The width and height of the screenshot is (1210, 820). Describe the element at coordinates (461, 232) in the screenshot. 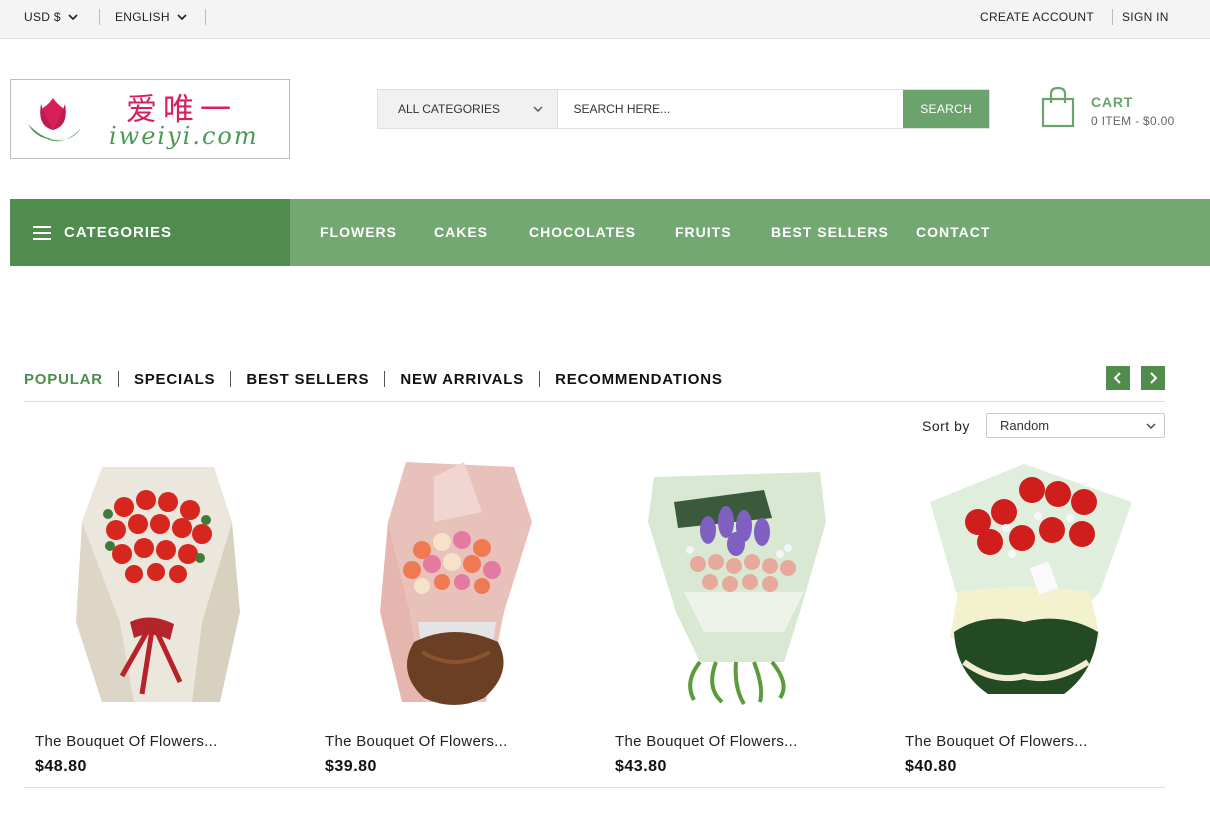

I see `nav-item-cakes: CAKES` at that location.